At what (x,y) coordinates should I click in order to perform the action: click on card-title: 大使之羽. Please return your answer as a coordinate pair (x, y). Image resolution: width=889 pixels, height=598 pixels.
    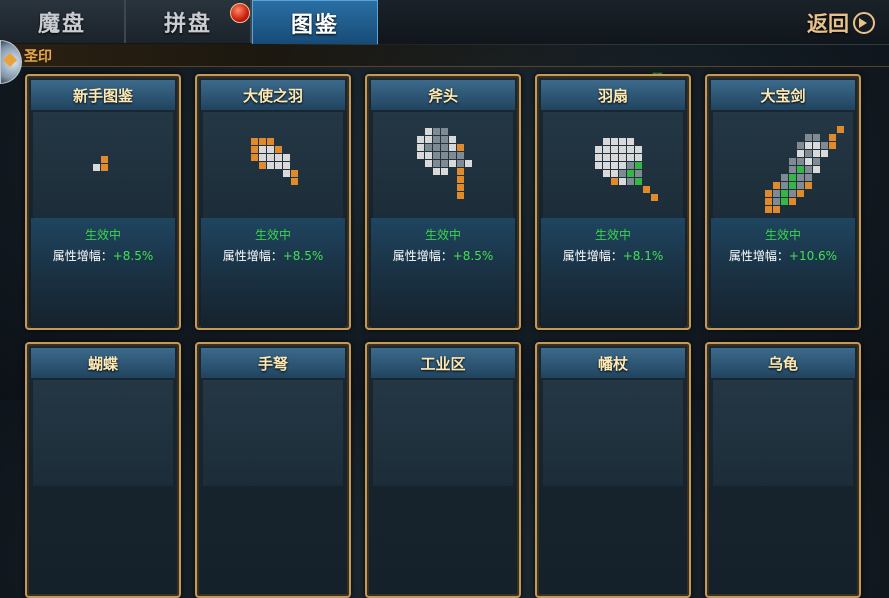
    Looking at the image, I should click on (273, 95).